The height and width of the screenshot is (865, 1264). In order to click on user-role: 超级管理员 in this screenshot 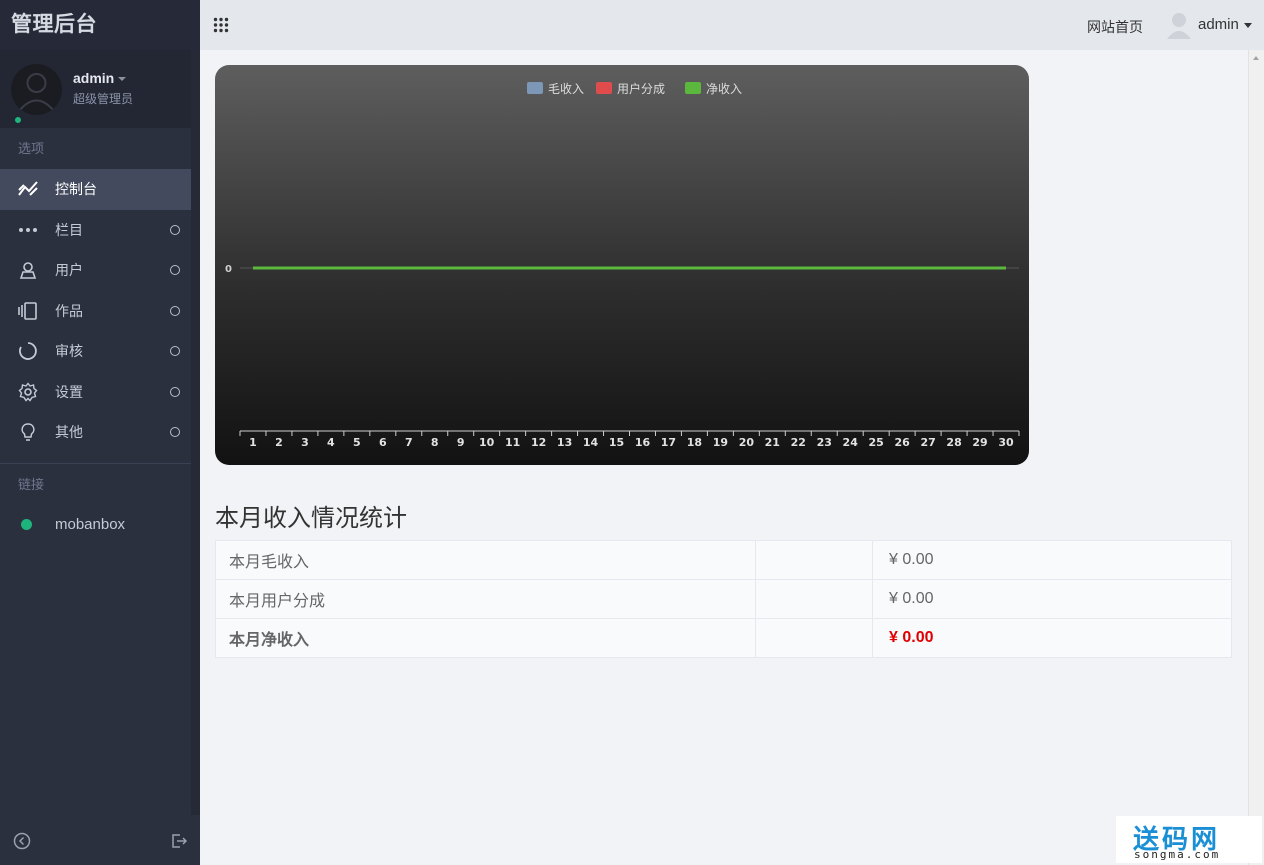, I will do `click(103, 99)`.